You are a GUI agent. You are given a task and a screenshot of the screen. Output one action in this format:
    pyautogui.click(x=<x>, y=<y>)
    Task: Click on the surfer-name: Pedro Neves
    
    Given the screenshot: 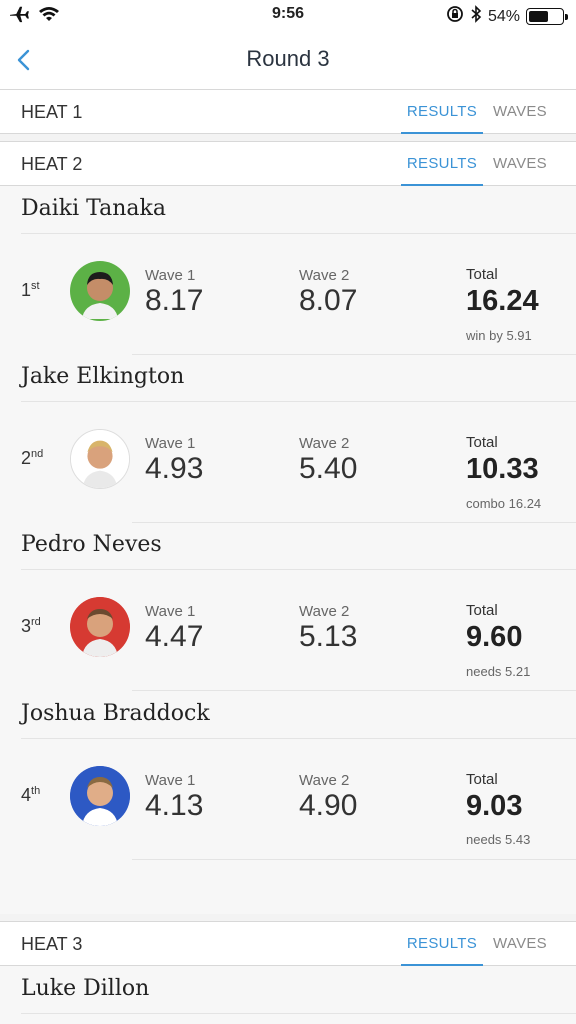 What is the action you would take?
    pyautogui.click(x=91, y=544)
    